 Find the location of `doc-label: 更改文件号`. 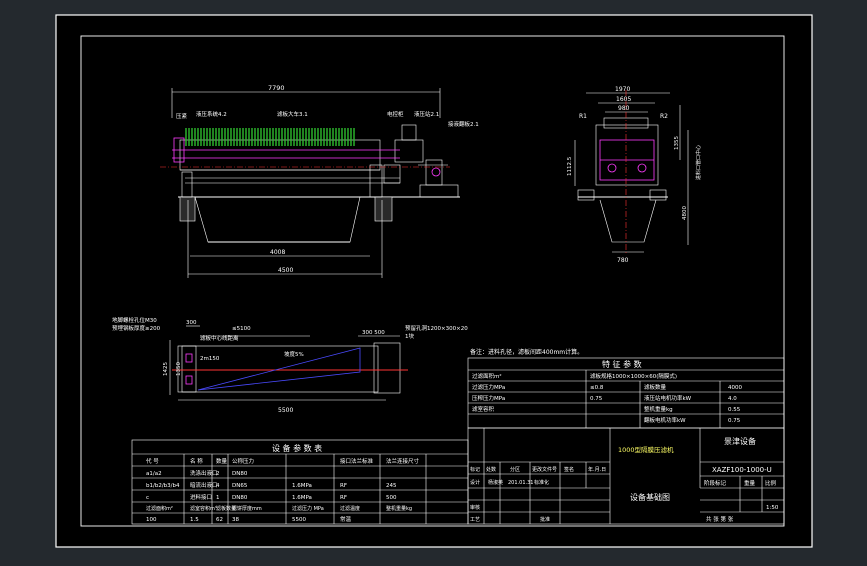

doc-label: 更改文件号 is located at coordinates (544, 469).